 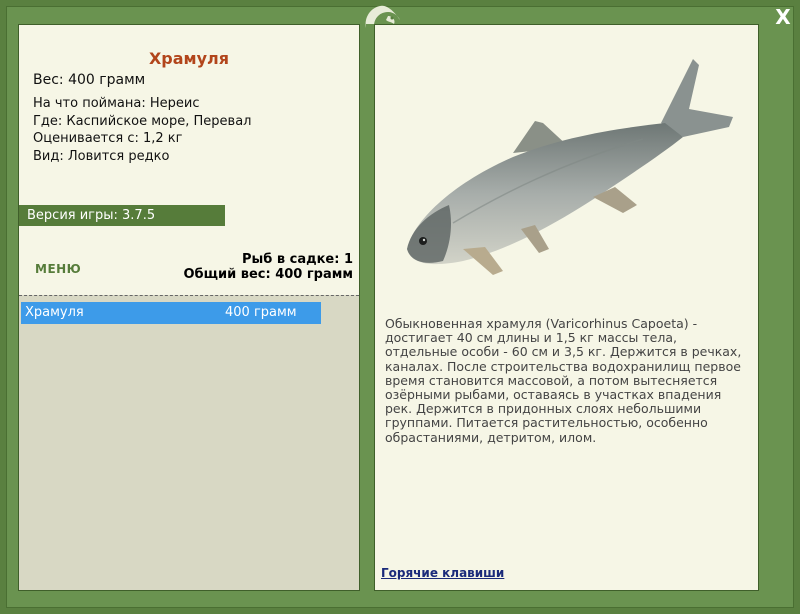 What do you see at coordinates (108, 138) in the screenshot?
I see `value-line: Оценивается с: 1,2 кг` at bounding box center [108, 138].